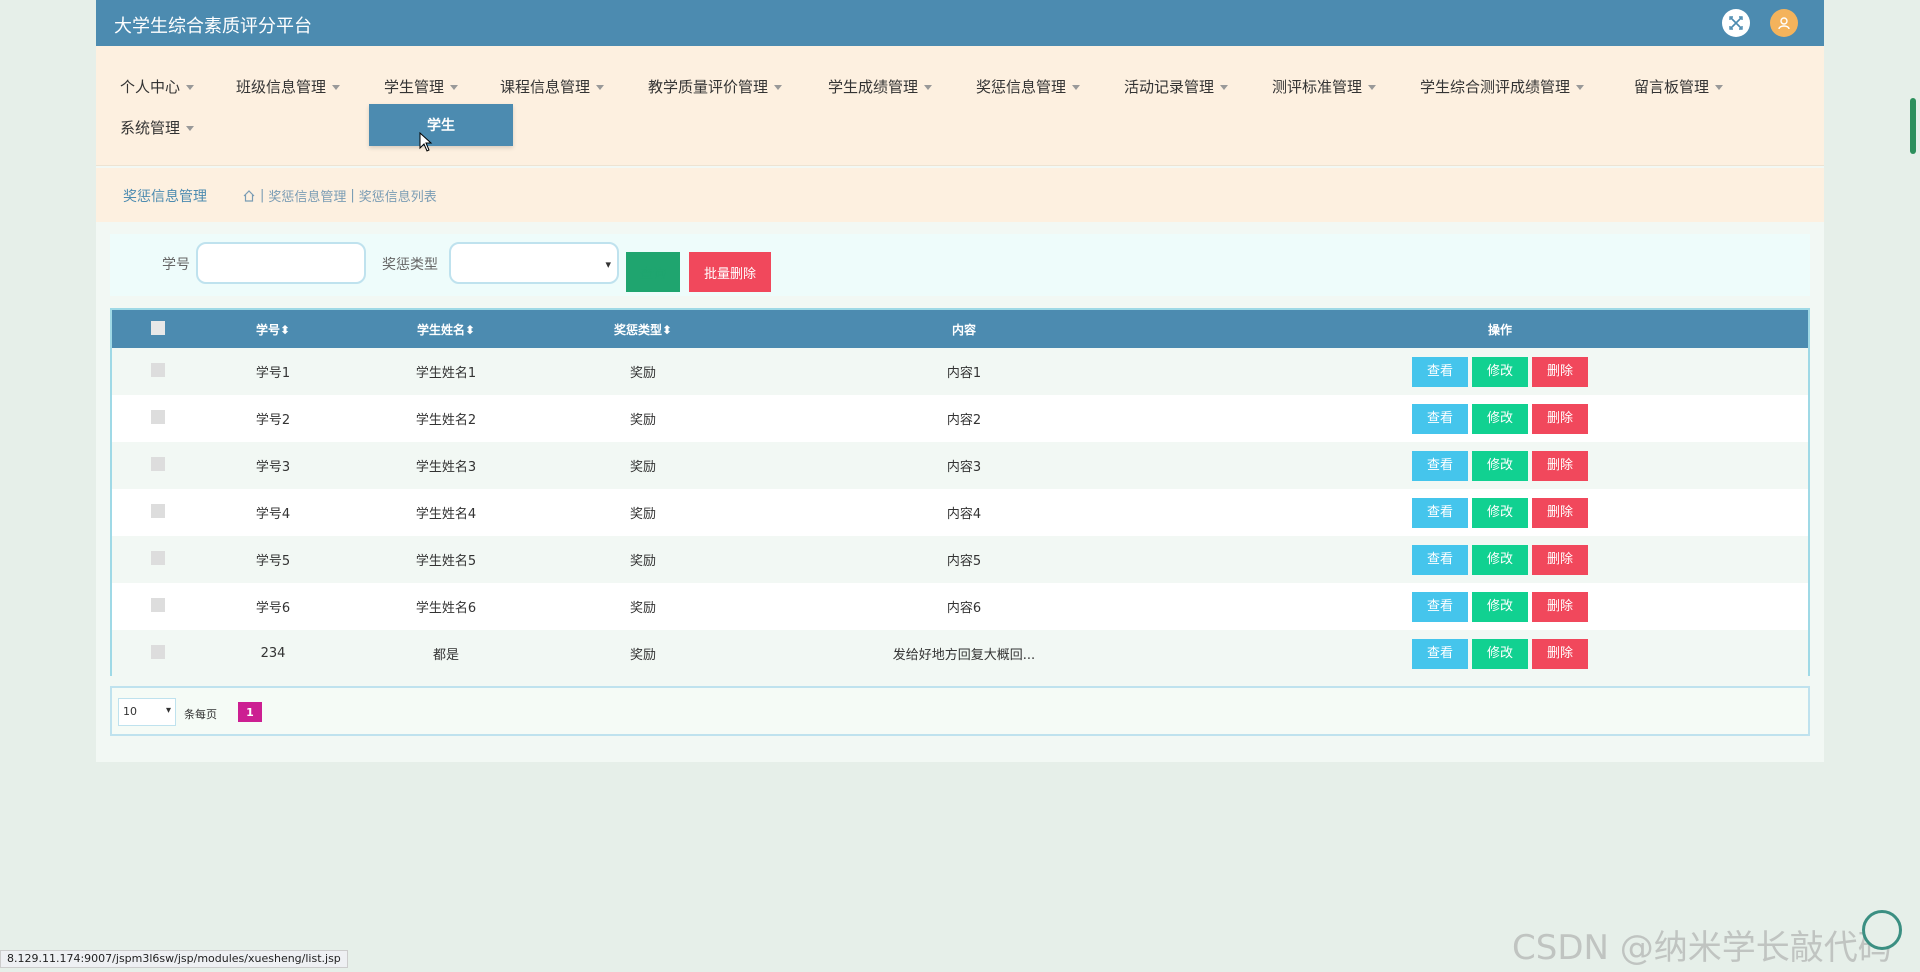 The image size is (1920, 972). What do you see at coordinates (213, 26) in the screenshot?
I see `app-title: 大学生综合素质评分平台` at bounding box center [213, 26].